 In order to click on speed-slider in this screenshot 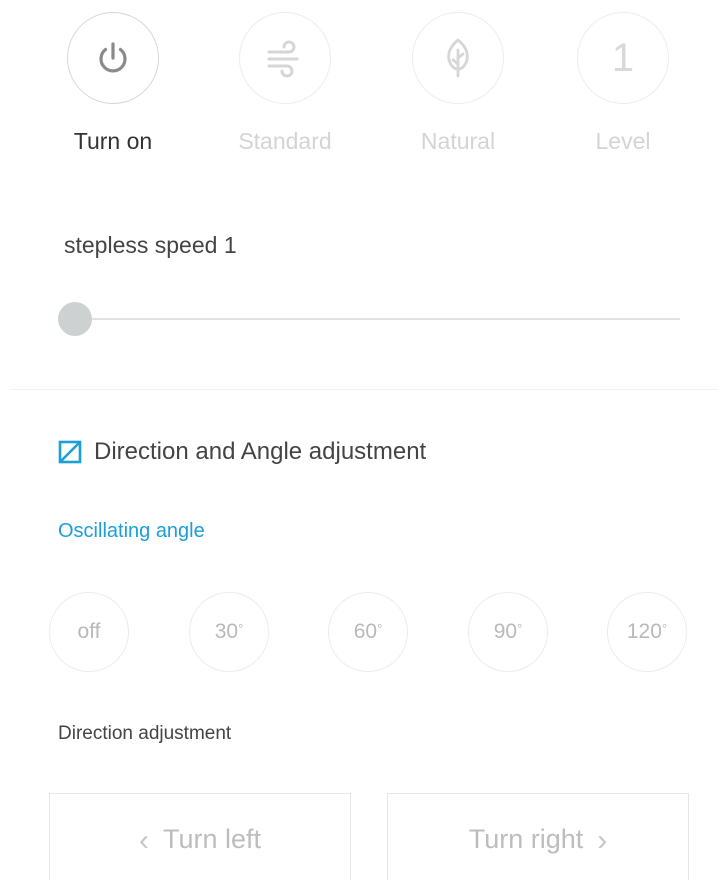, I will do `click(369, 319)`.